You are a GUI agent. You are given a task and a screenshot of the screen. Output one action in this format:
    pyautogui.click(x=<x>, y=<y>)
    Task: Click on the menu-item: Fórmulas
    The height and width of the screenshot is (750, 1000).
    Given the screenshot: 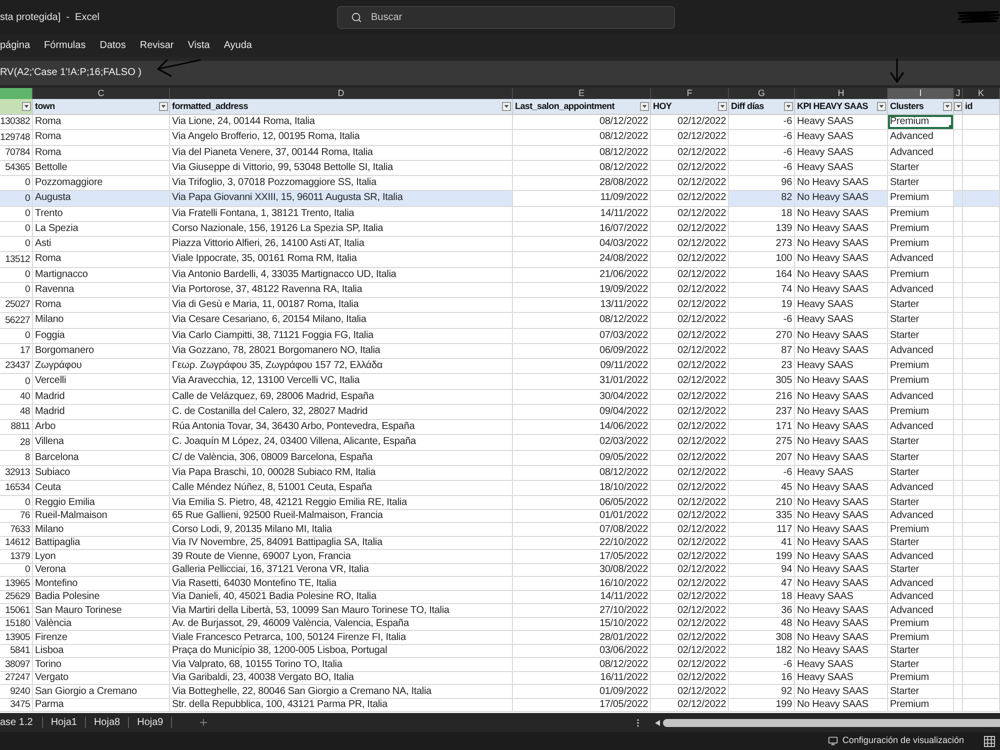 What is the action you would take?
    pyautogui.click(x=65, y=45)
    